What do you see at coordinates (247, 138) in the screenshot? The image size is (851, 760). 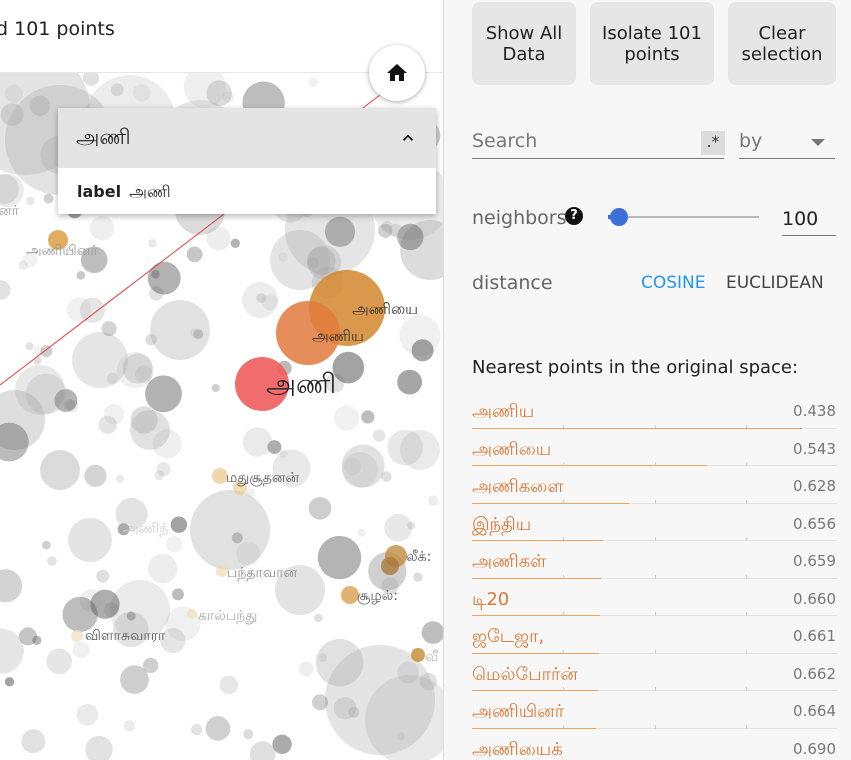 I see `card-header: அணி` at bounding box center [247, 138].